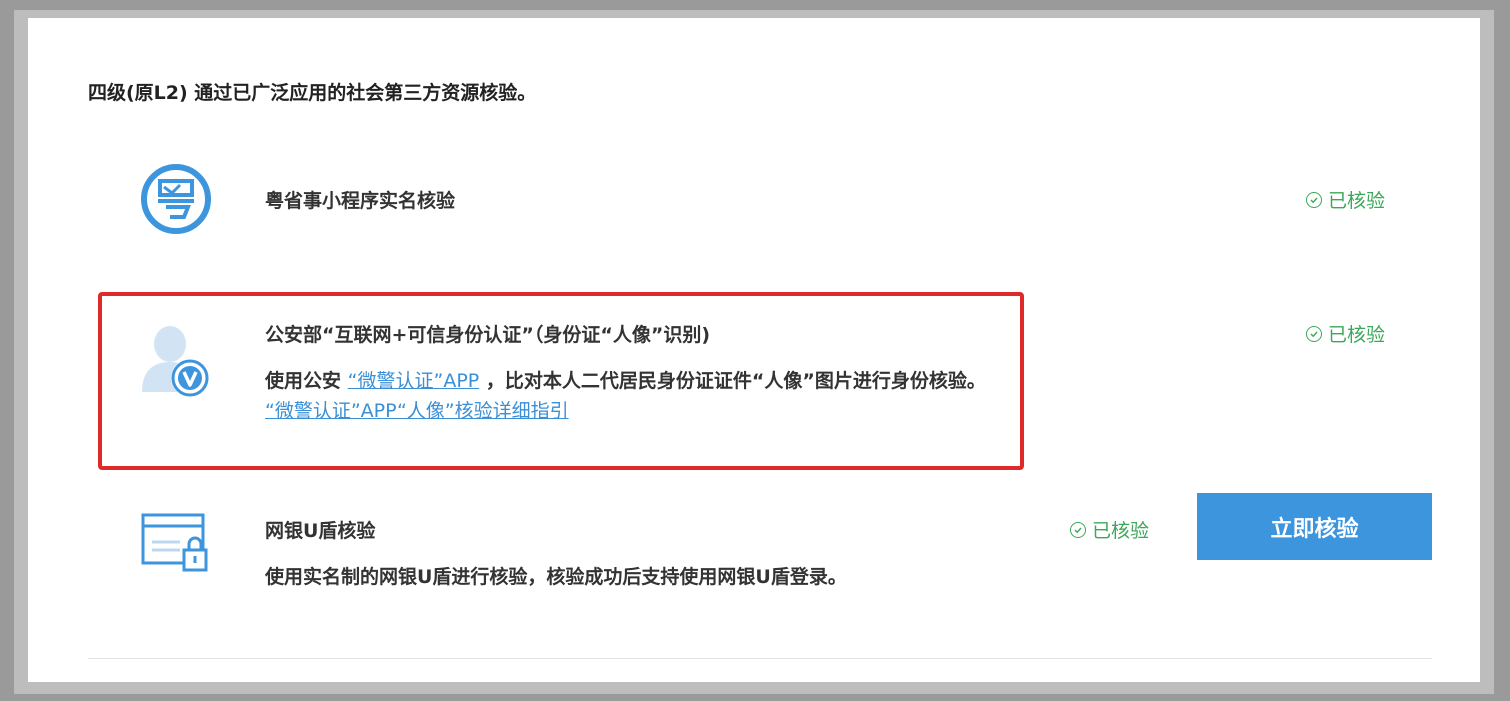  Describe the element at coordinates (177, 545) in the screenshot. I see `bank-ukey-icon` at that location.